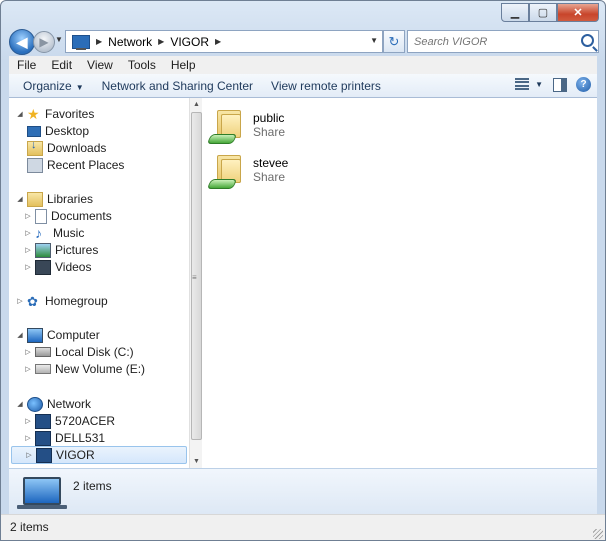 Image resolution: width=606 pixels, height=541 pixels. I want to click on nav-computer: ◢ Computer, so click(57, 335).